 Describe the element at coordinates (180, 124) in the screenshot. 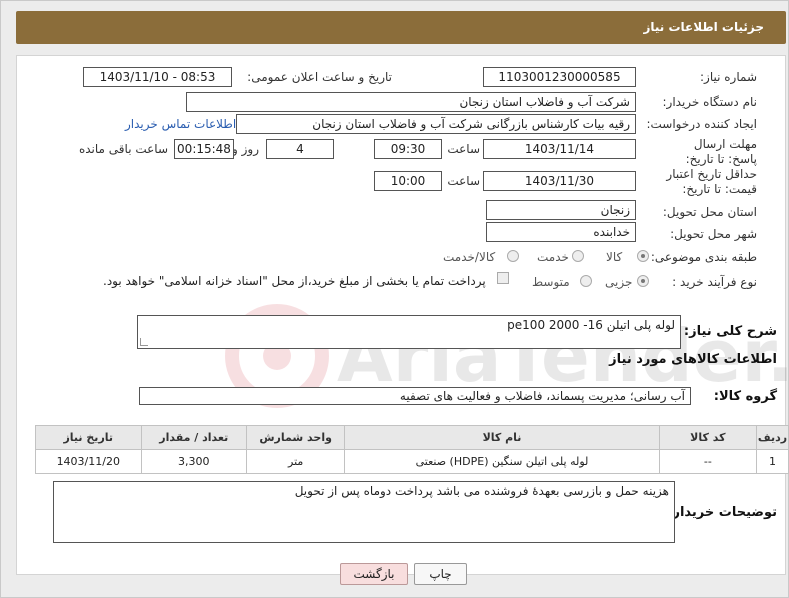

I see `contact-buyer-link: اطلاعات تماس خریدار` at that location.